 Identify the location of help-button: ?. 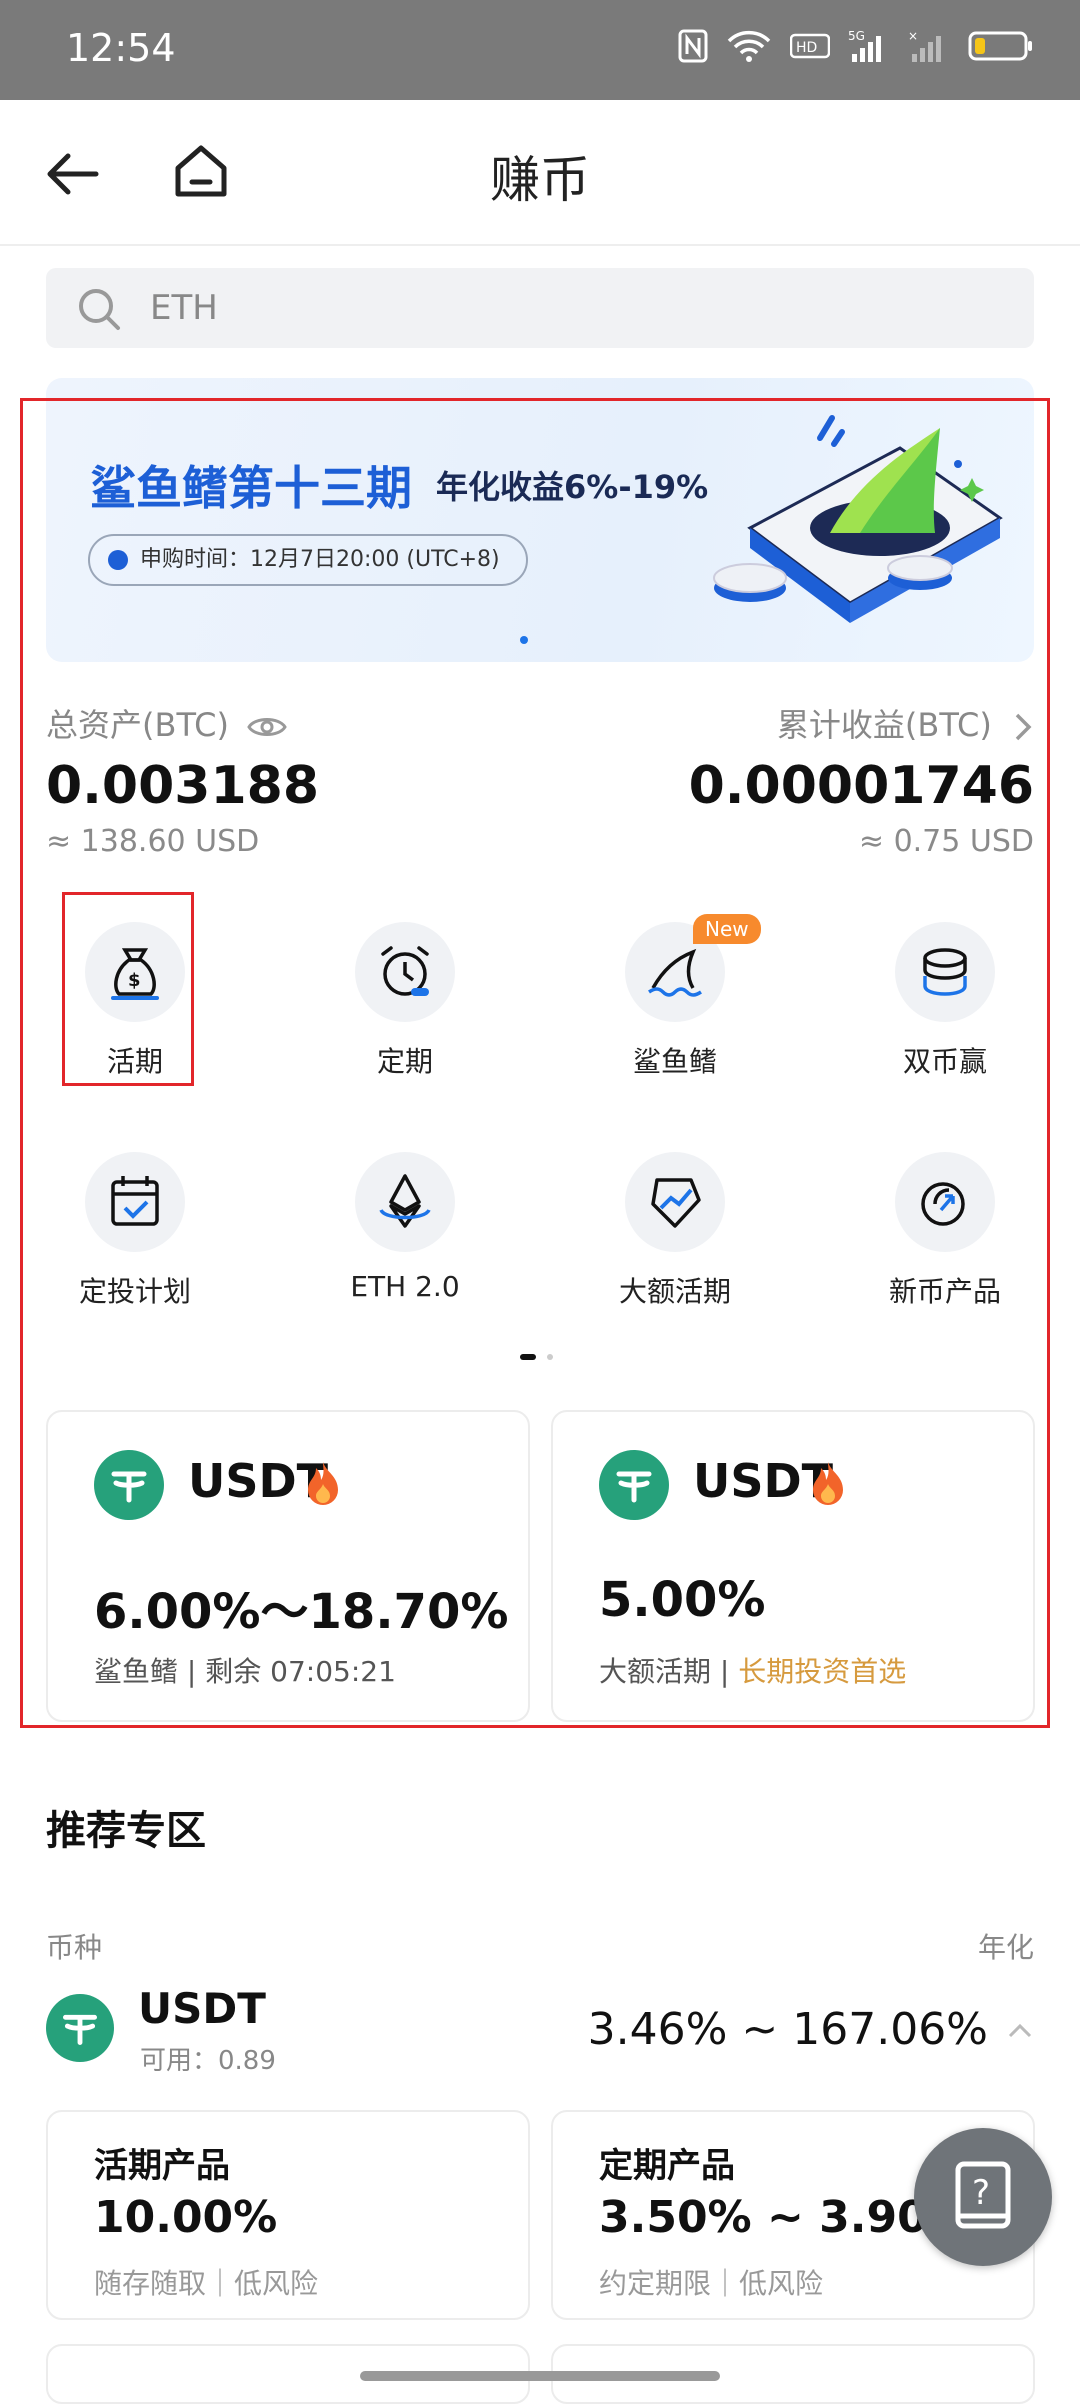
(983, 2197).